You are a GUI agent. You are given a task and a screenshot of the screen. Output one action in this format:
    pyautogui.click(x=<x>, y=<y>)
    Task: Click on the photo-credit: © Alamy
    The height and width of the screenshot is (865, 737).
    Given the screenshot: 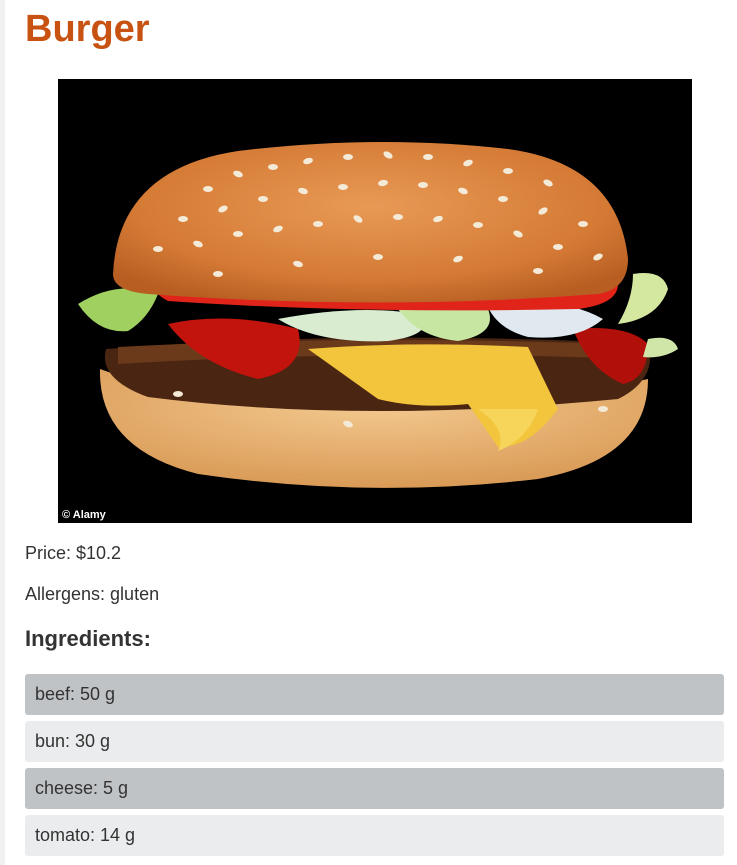 What is the action you would take?
    pyautogui.click(x=84, y=515)
    